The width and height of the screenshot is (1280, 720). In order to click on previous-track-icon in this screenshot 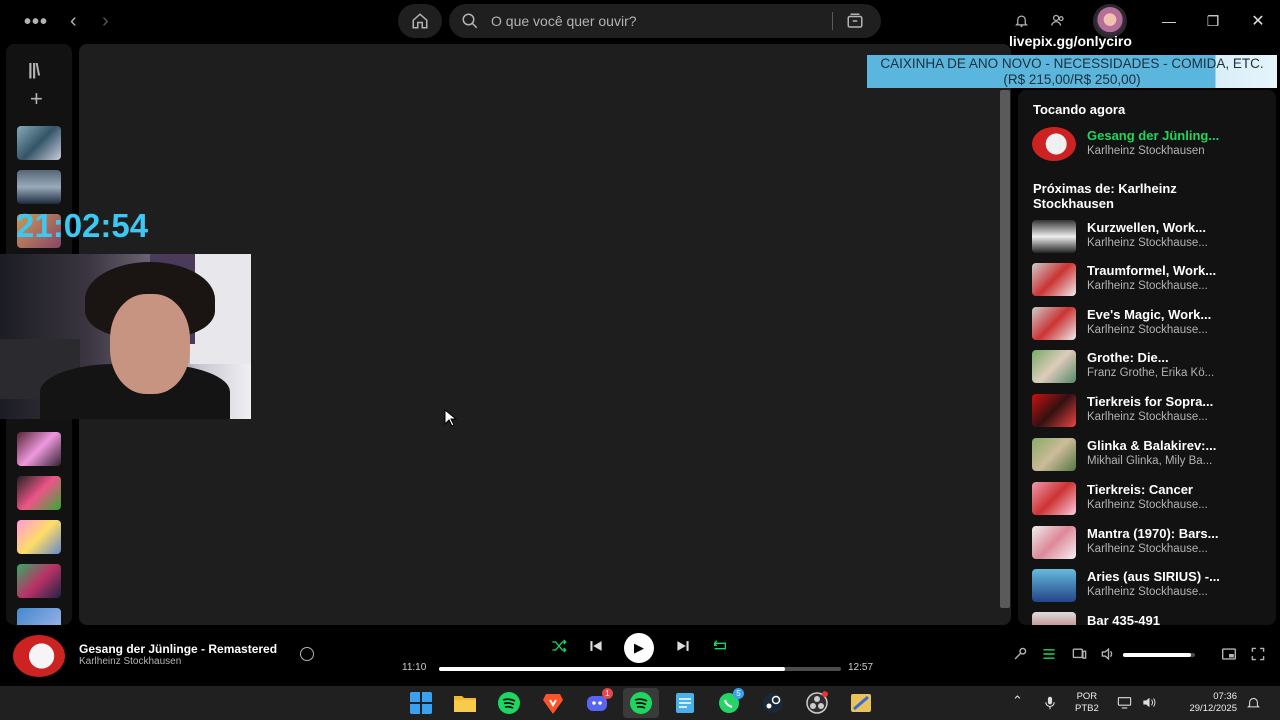, I will do `click(596, 646)`.